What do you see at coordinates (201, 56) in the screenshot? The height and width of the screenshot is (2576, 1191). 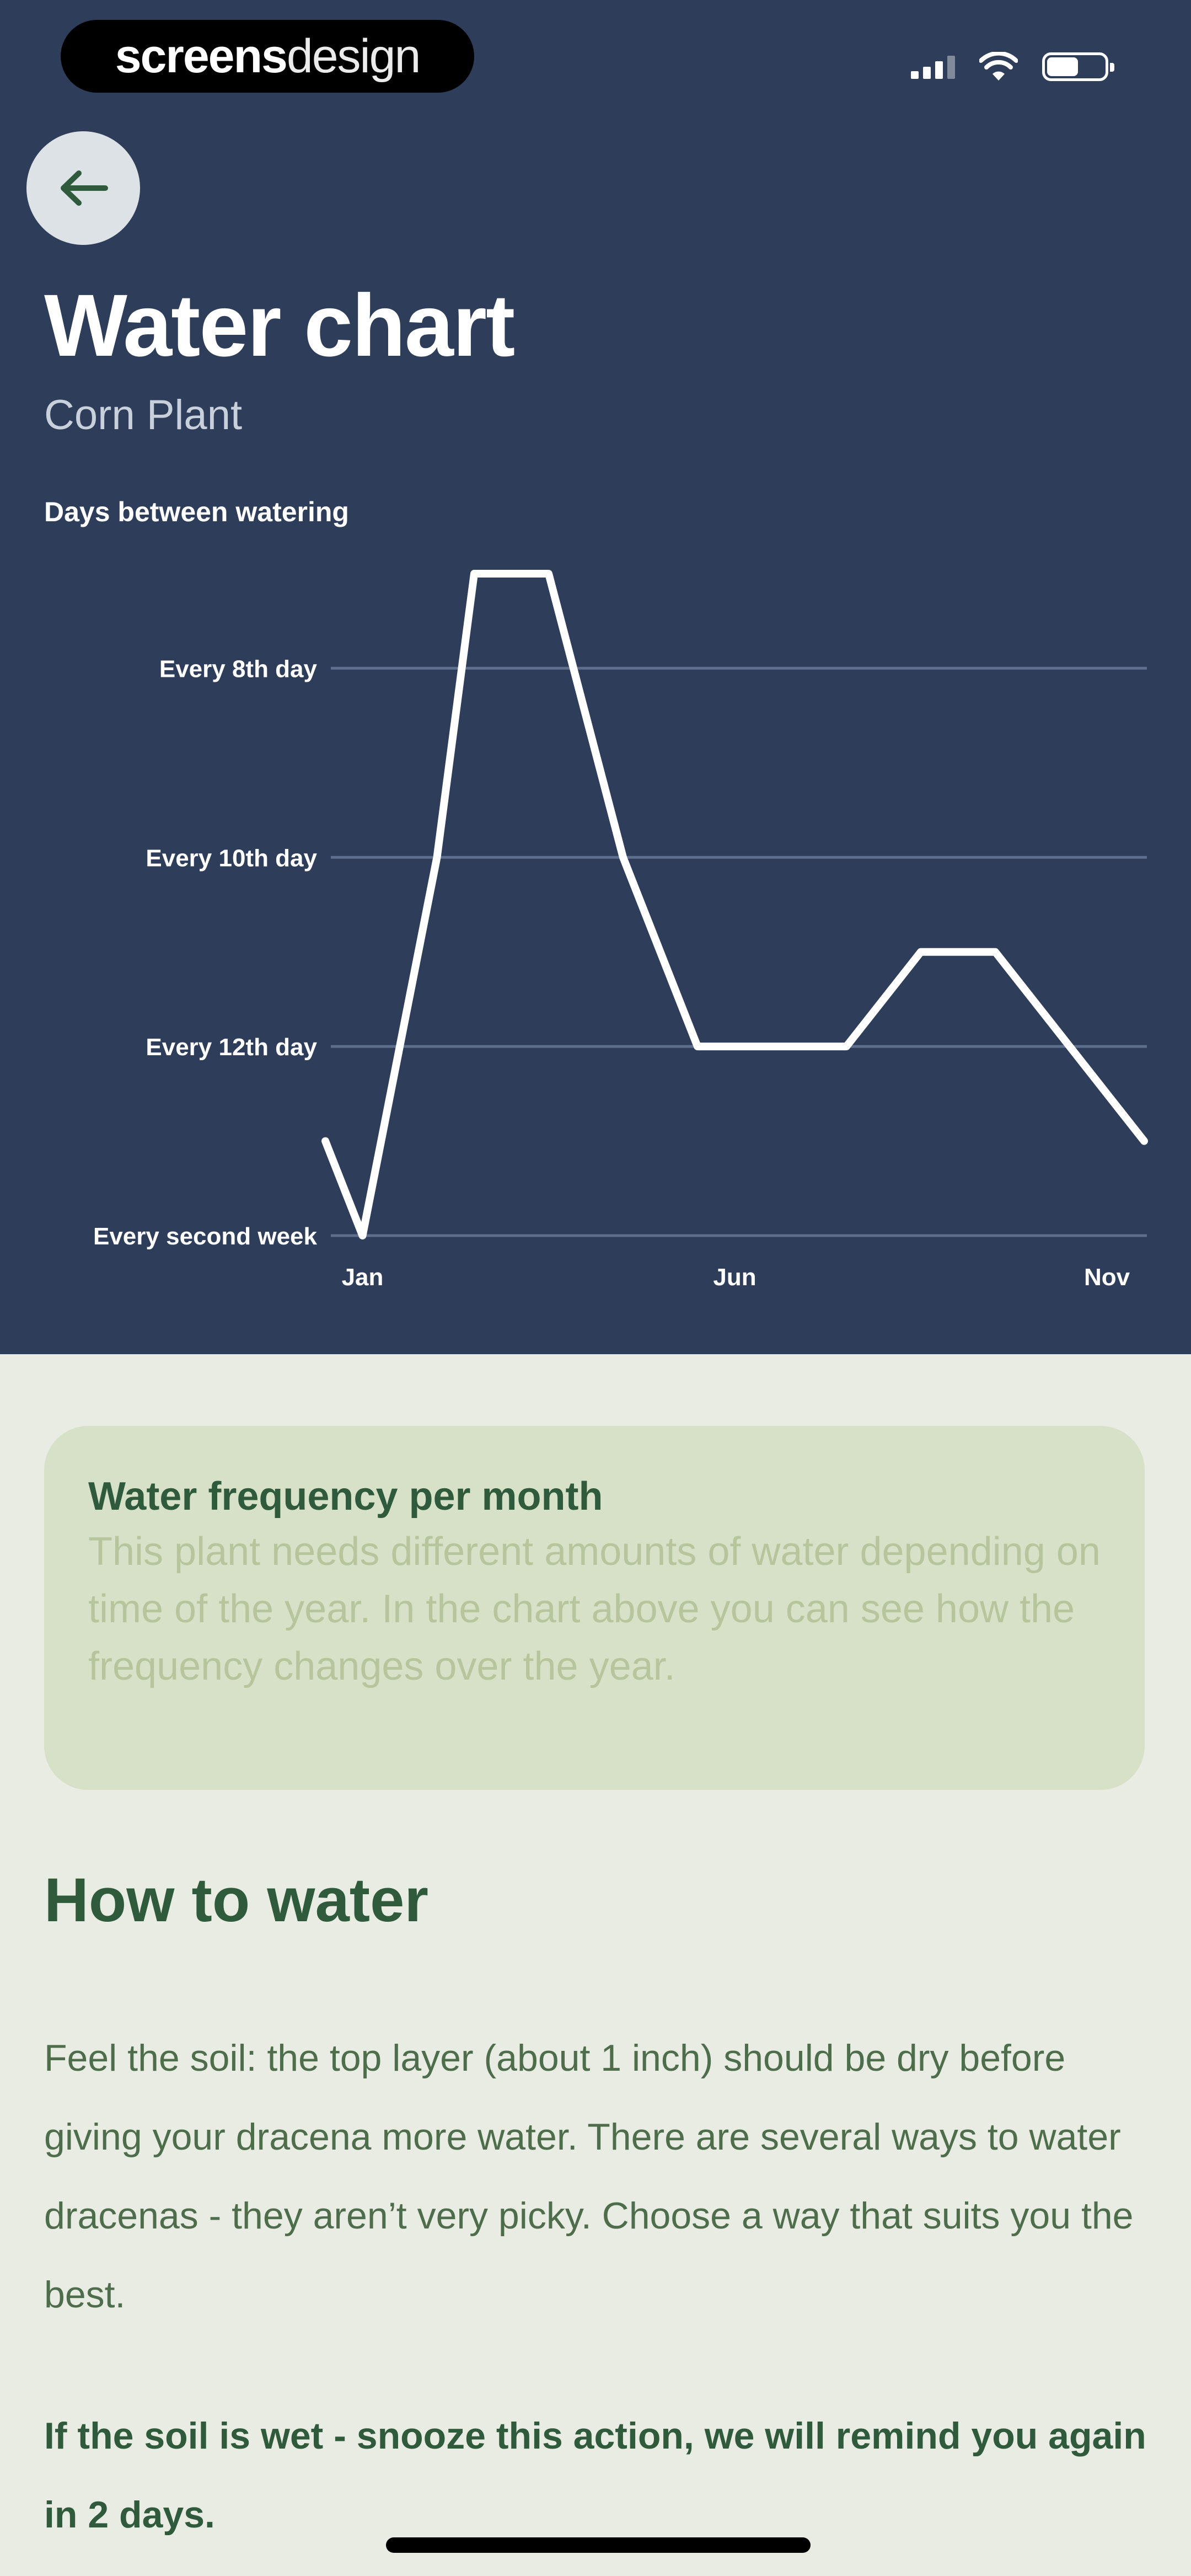 I see `logo-bold-text: screens` at bounding box center [201, 56].